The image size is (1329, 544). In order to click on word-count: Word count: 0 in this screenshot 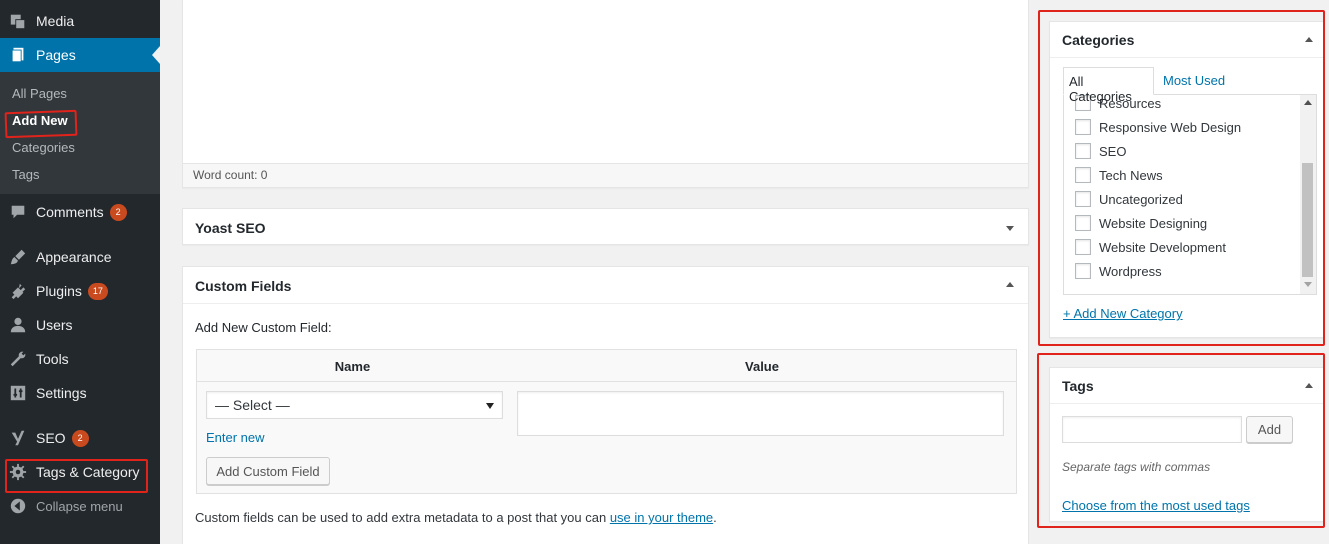, I will do `click(605, 175)`.